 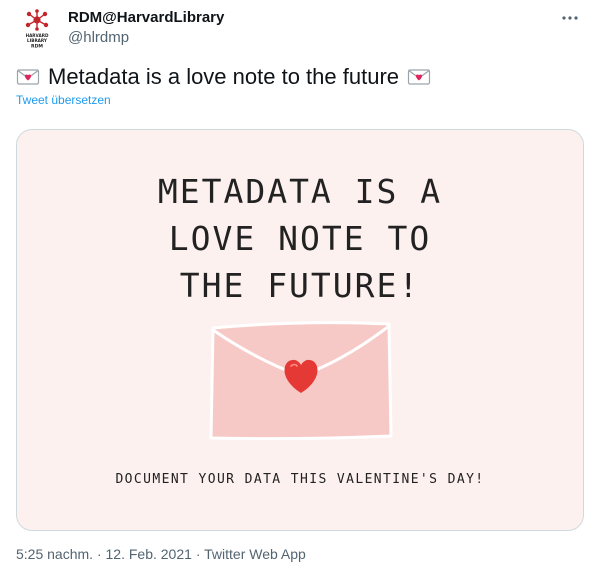 What do you see at coordinates (300, 238) in the screenshot?
I see `image-headline: METADATA IS A LOVE NOTE TO THE FUTURE!` at bounding box center [300, 238].